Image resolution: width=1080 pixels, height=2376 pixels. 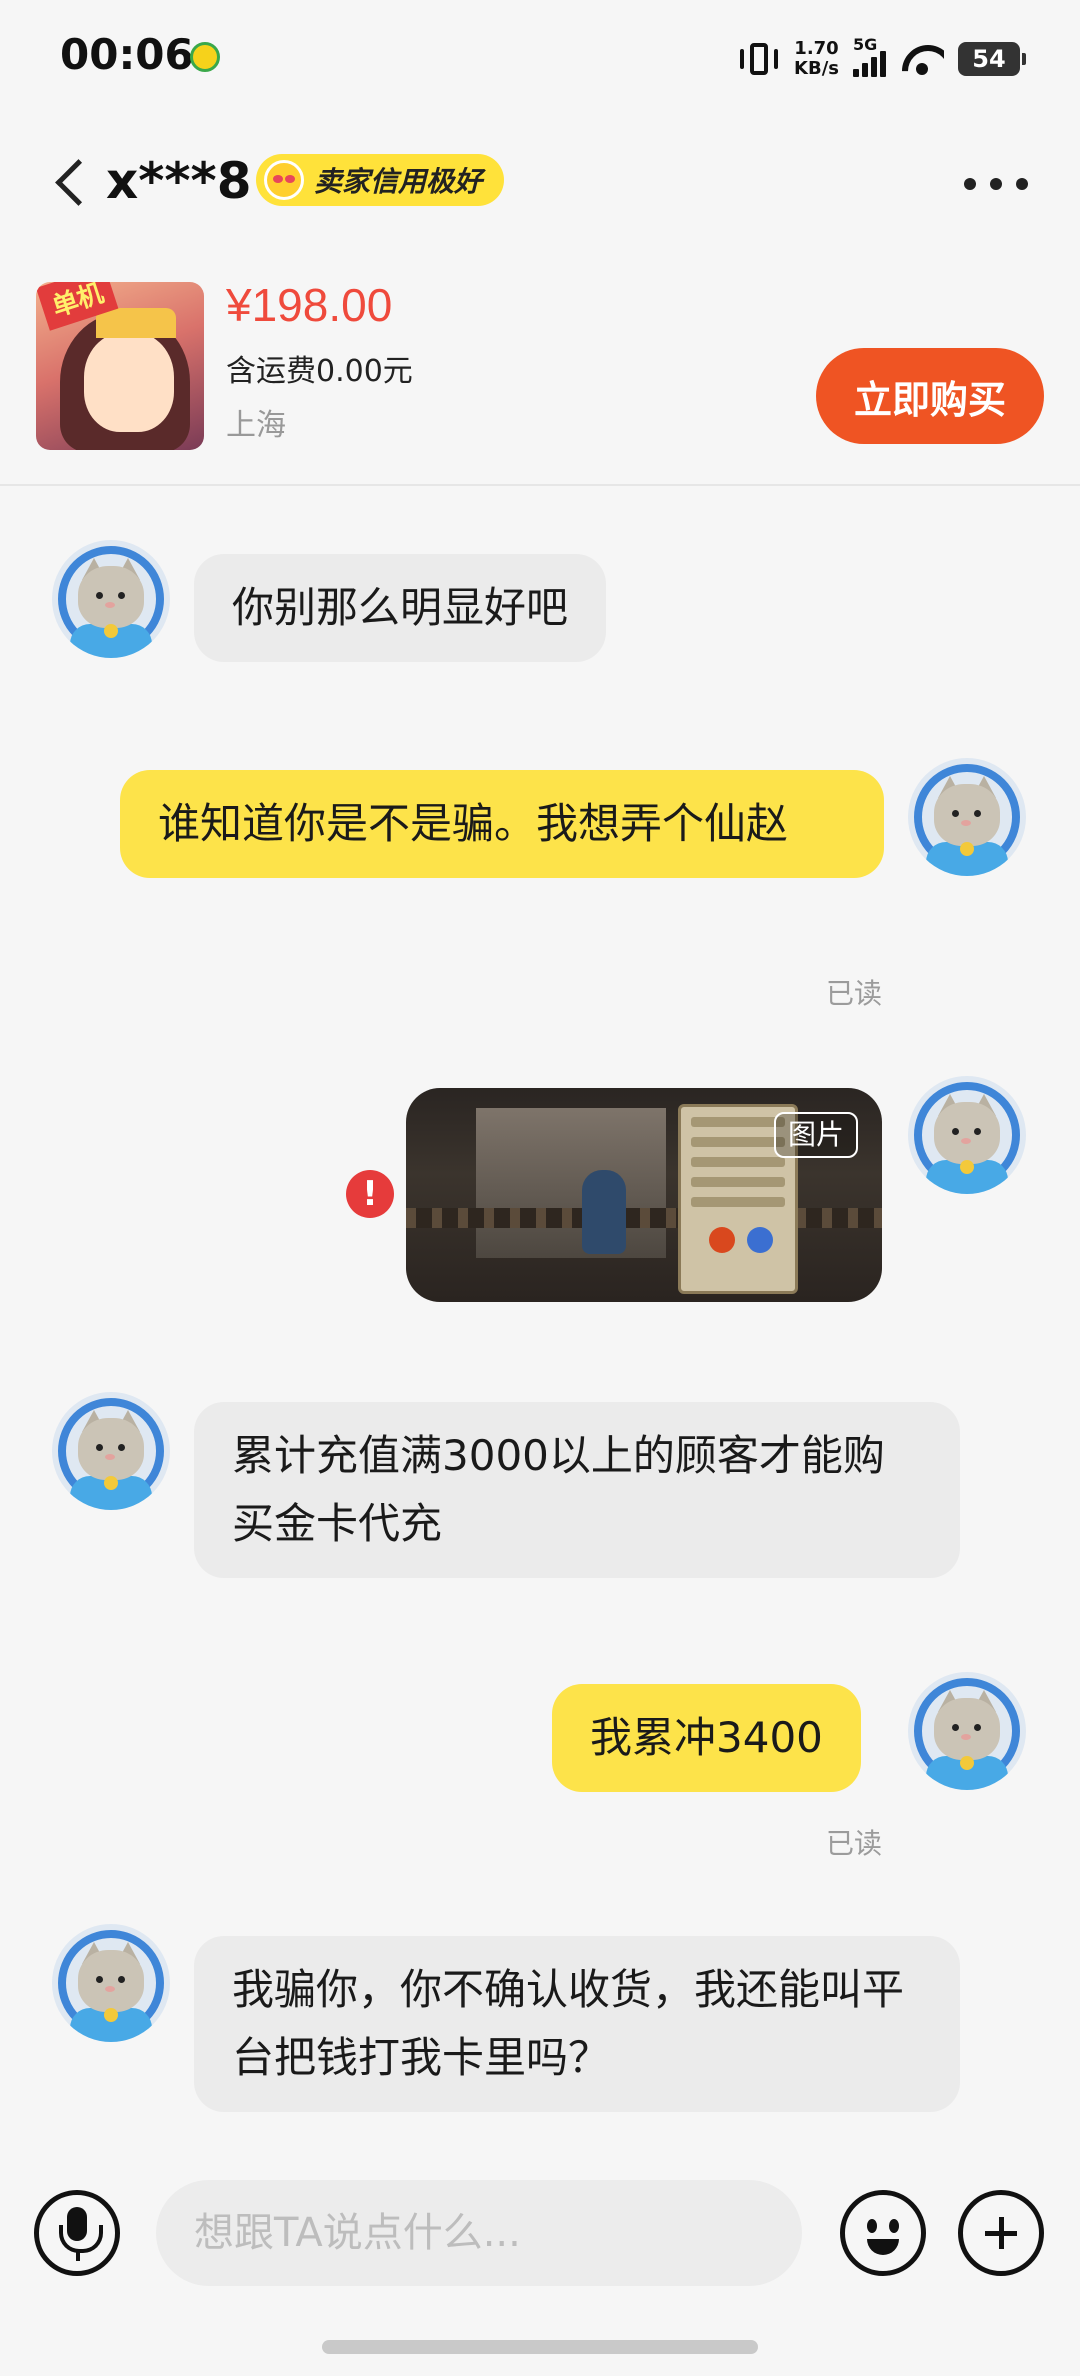 I want to click on message-bubble: 累计充值满3000以上的顾客才能购买金卡代充, so click(x=577, y=1490).